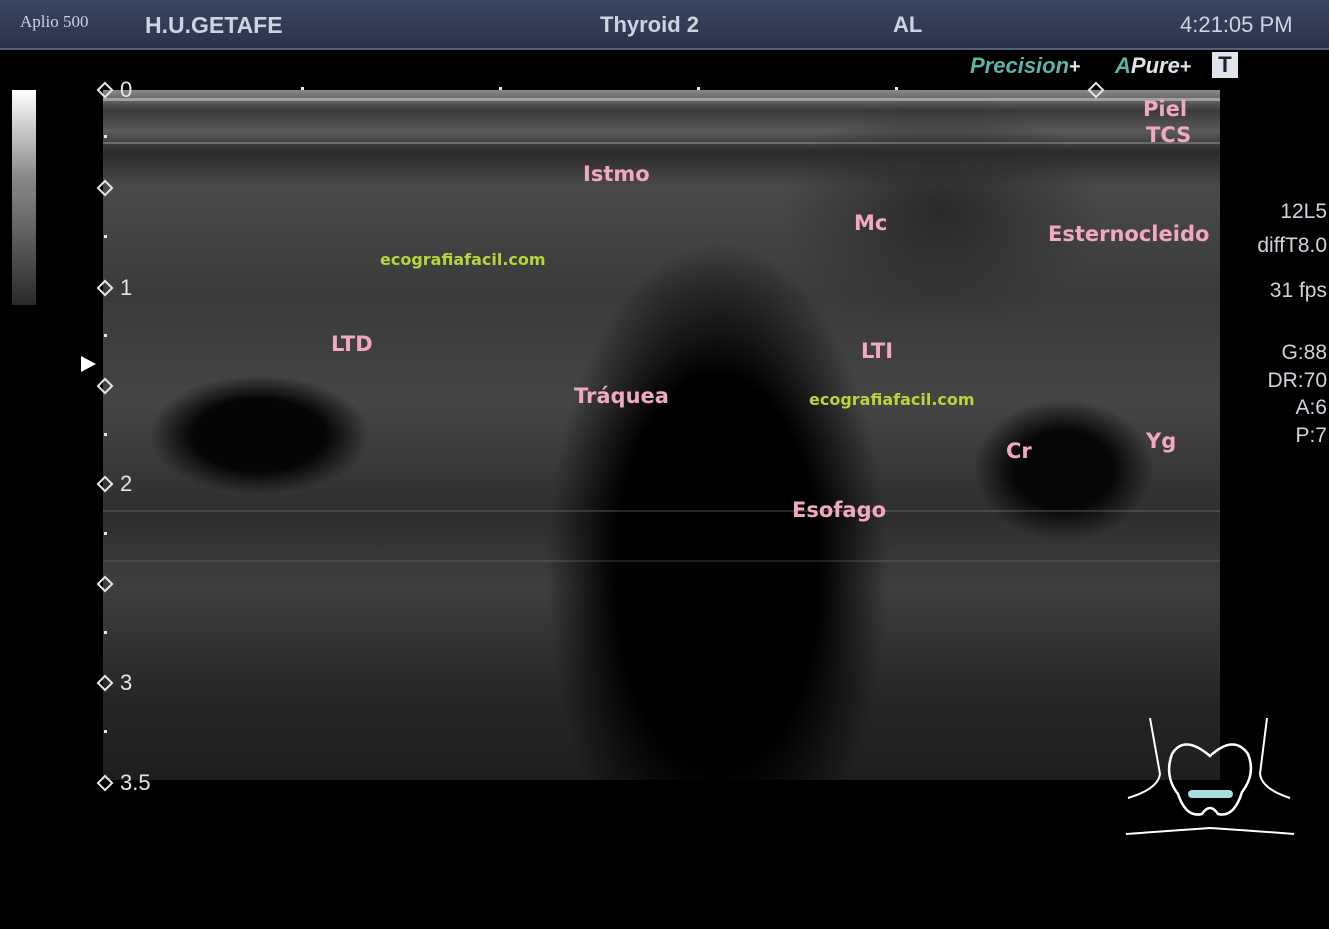  What do you see at coordinates (352, 344) in the screenshot?
I see `label-ltd: LTD` at bounding box center [352, 344].